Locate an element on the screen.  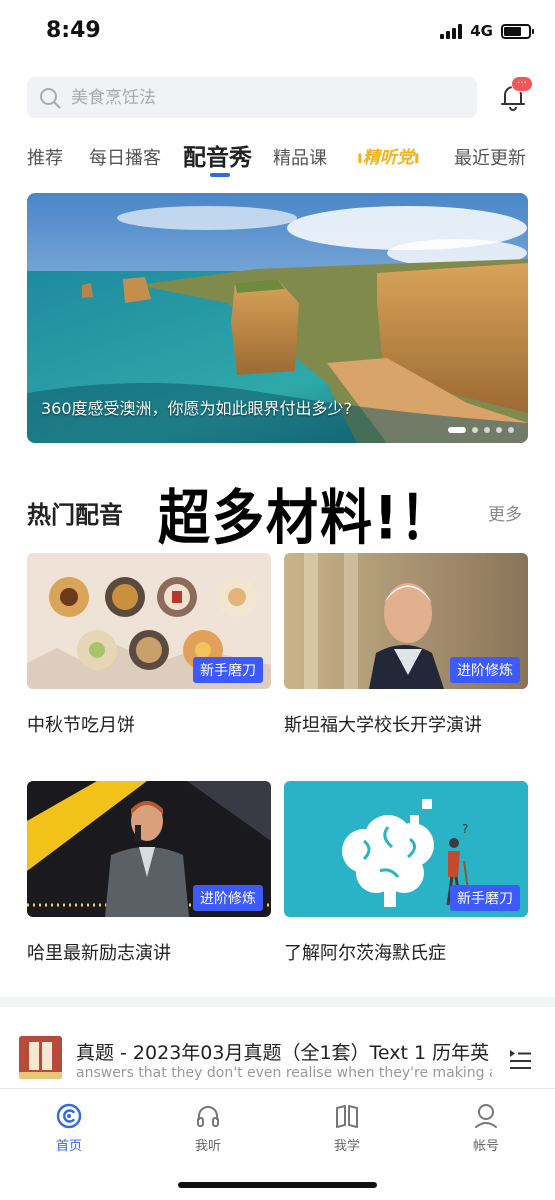
dubbing-card: 进阶修炼 斯坦福大学校长开学演讲 is located at coordinates (406, 645).